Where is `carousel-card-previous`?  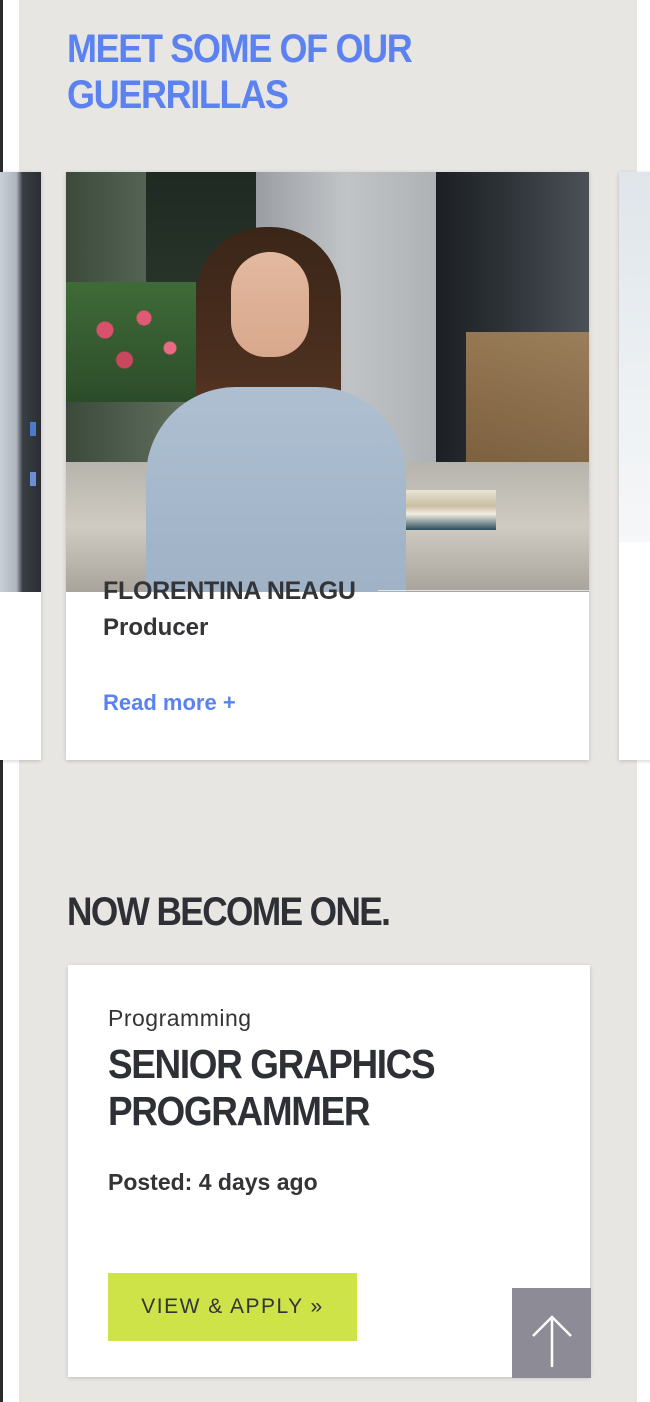 carousel-card-previous is located at coordinates (20, 466).